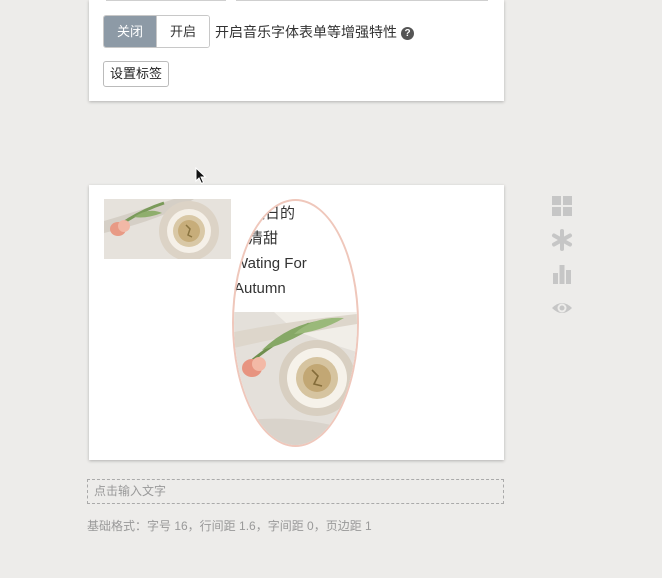 The width and height of the screenshot is (662, 578). What do you see at coordinates (136, 74) in the screenshot?
I see `set-label-button: 设置标签` at bounding box center [136, 74].